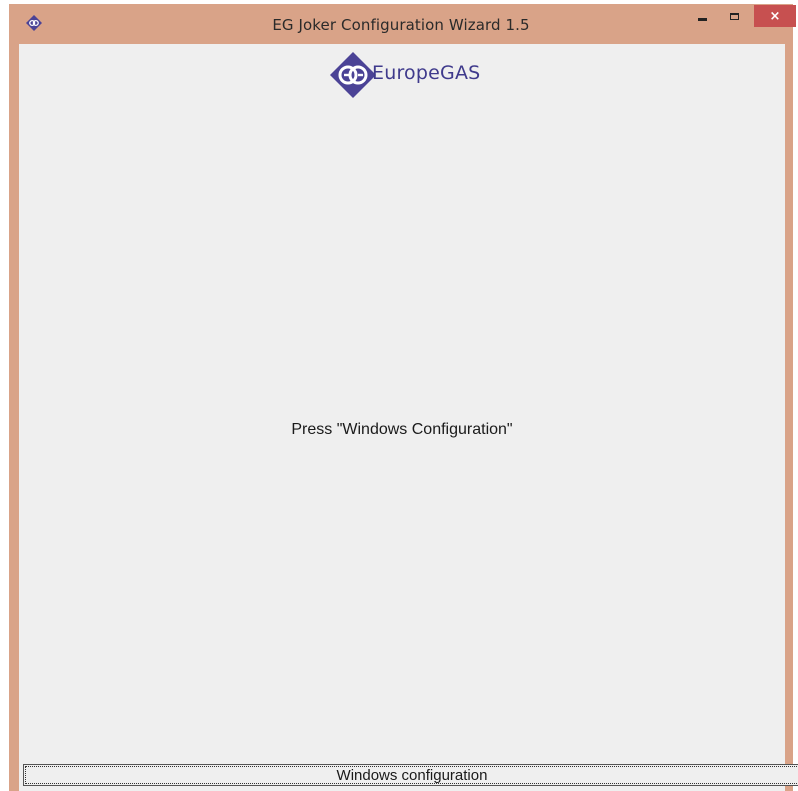 The height and width of the screenshot is (791, 798). I want to click on windows-configuration-button: Windows configuration, so click(410, 775).